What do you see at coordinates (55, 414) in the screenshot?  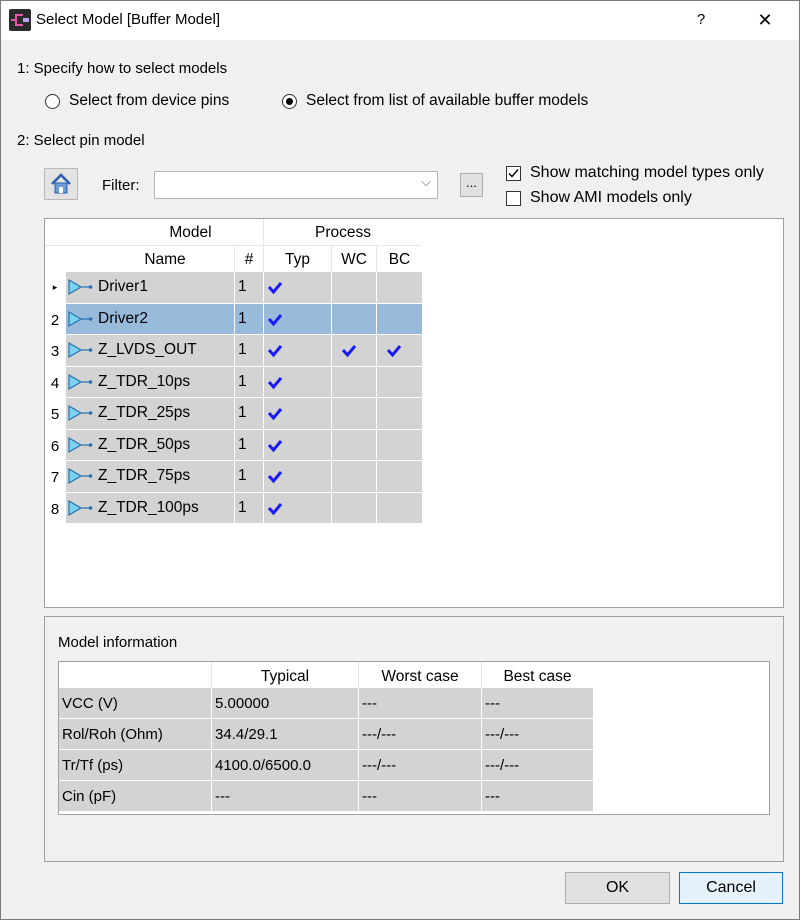 I see `row-number: 5` at bounding box center [55, 414].